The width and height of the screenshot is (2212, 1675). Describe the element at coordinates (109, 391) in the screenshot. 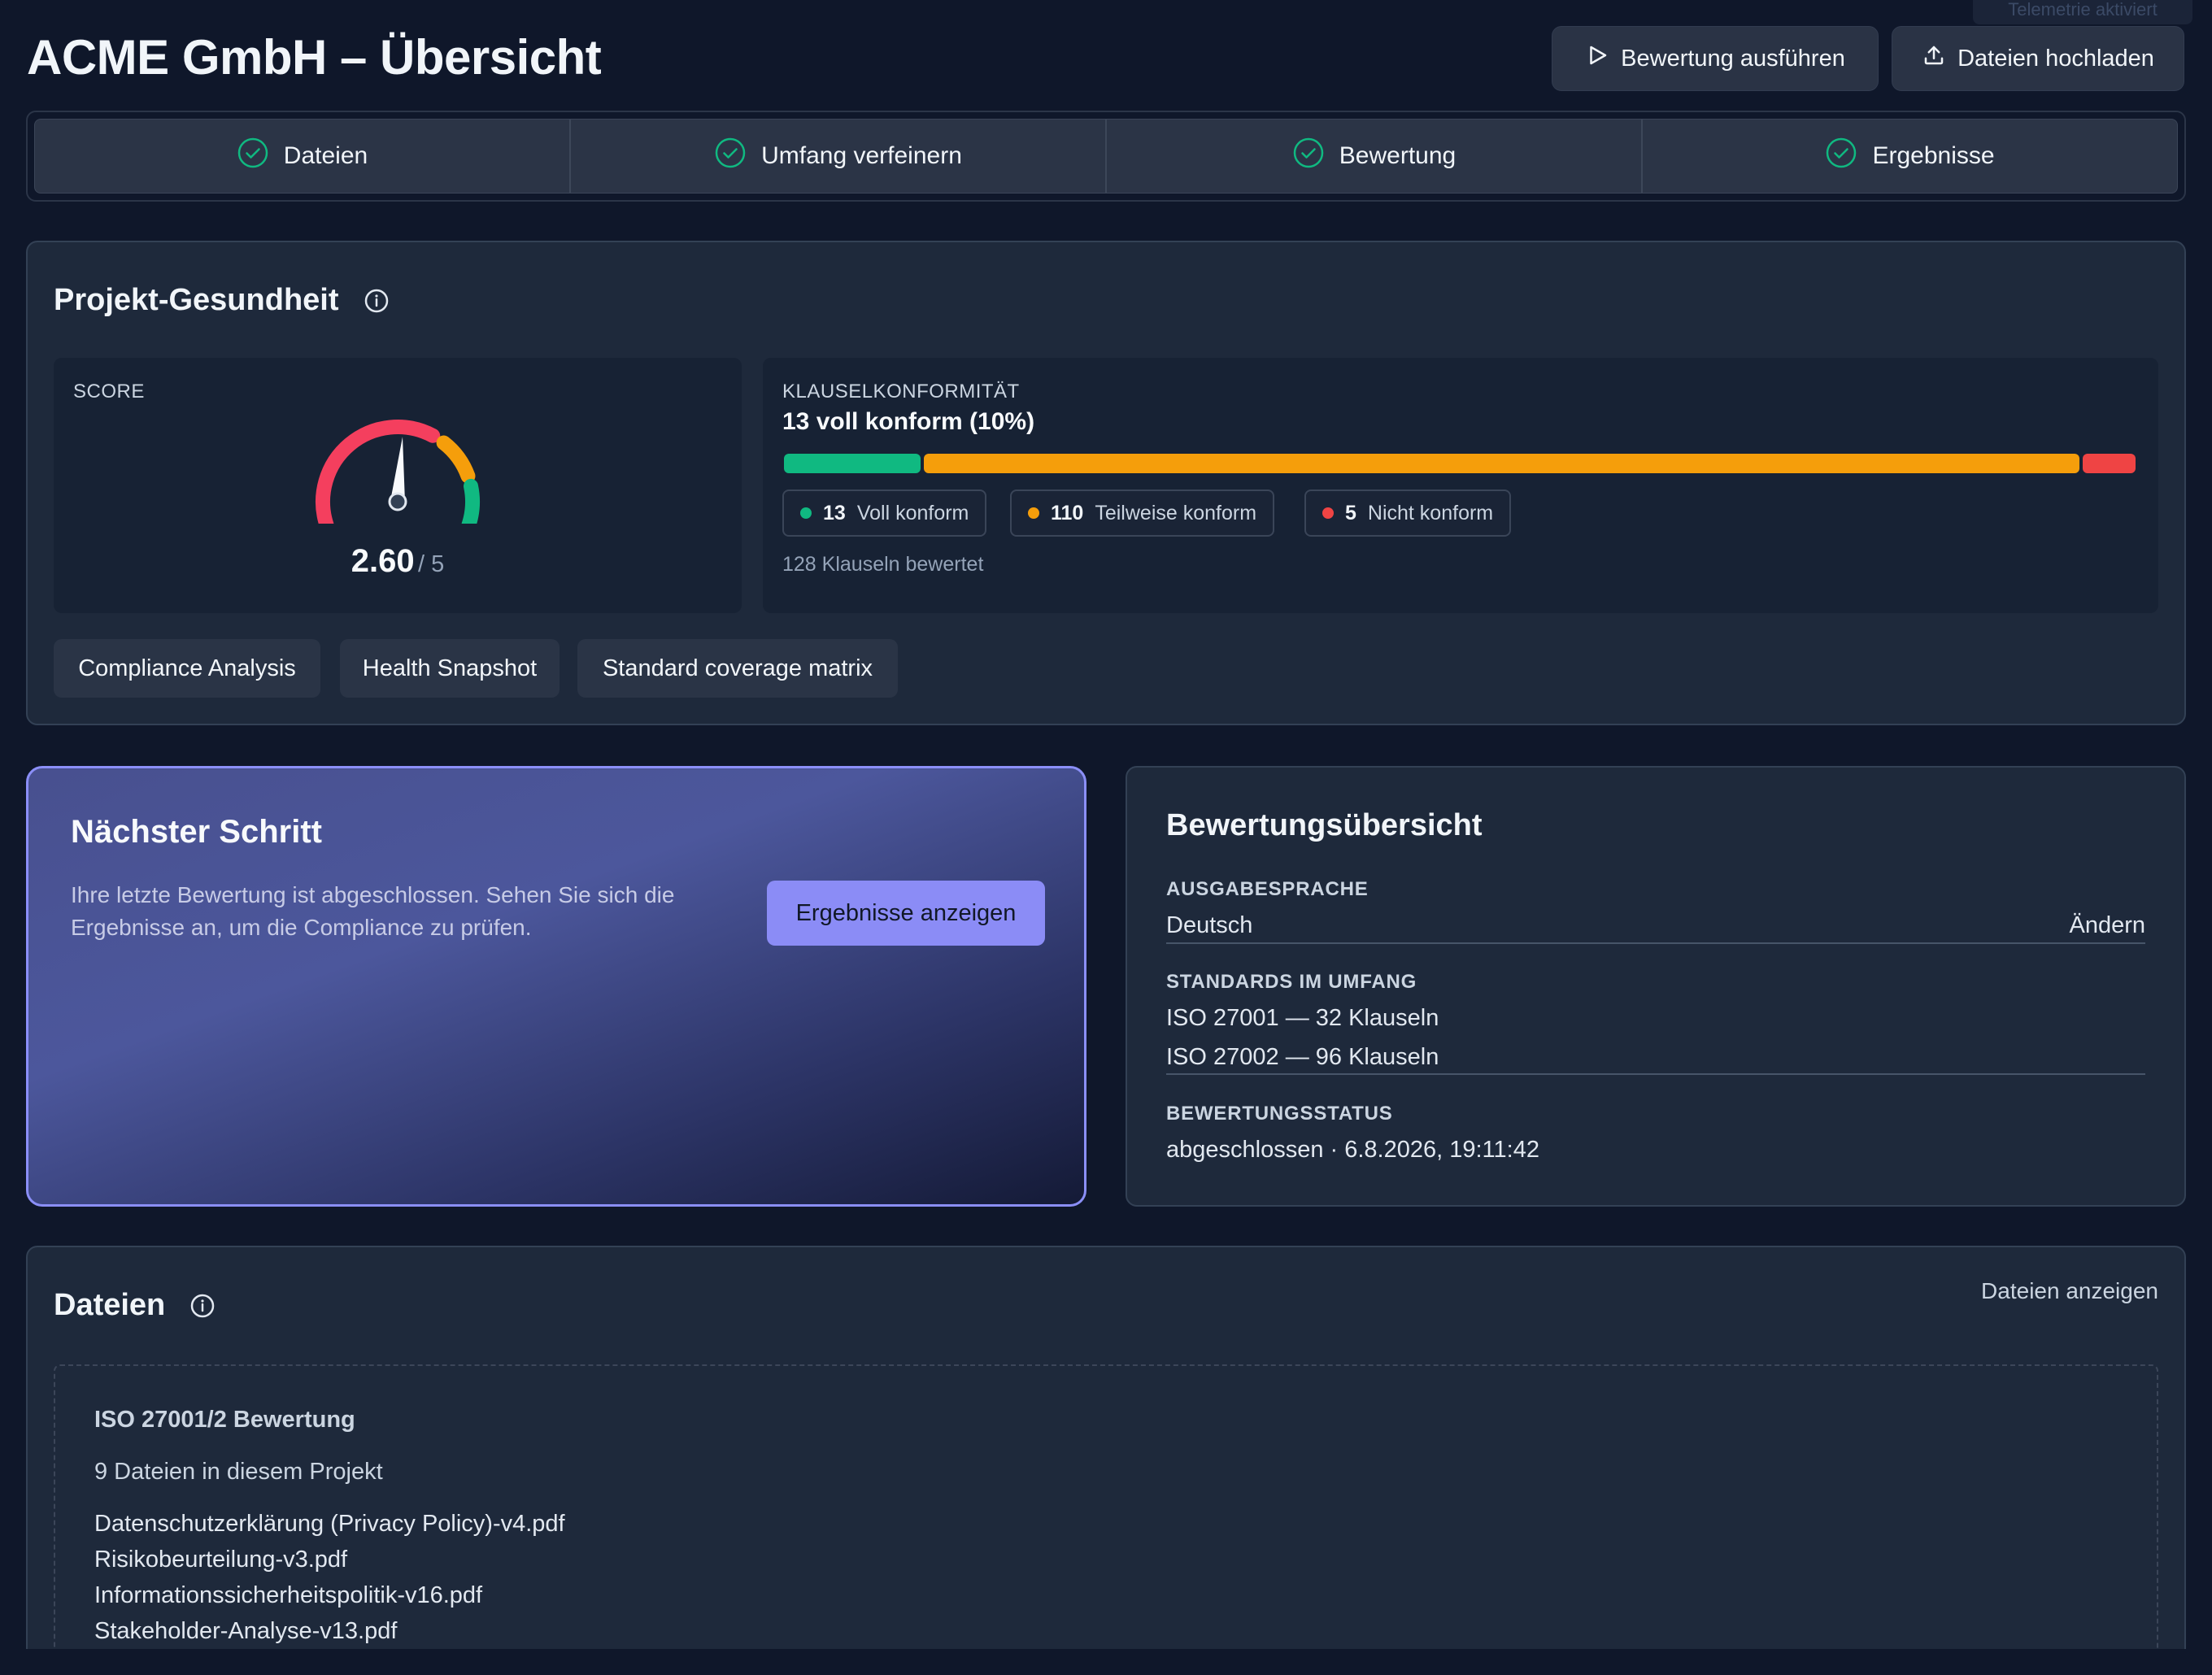

I see `score-label: SCORE` at that location.